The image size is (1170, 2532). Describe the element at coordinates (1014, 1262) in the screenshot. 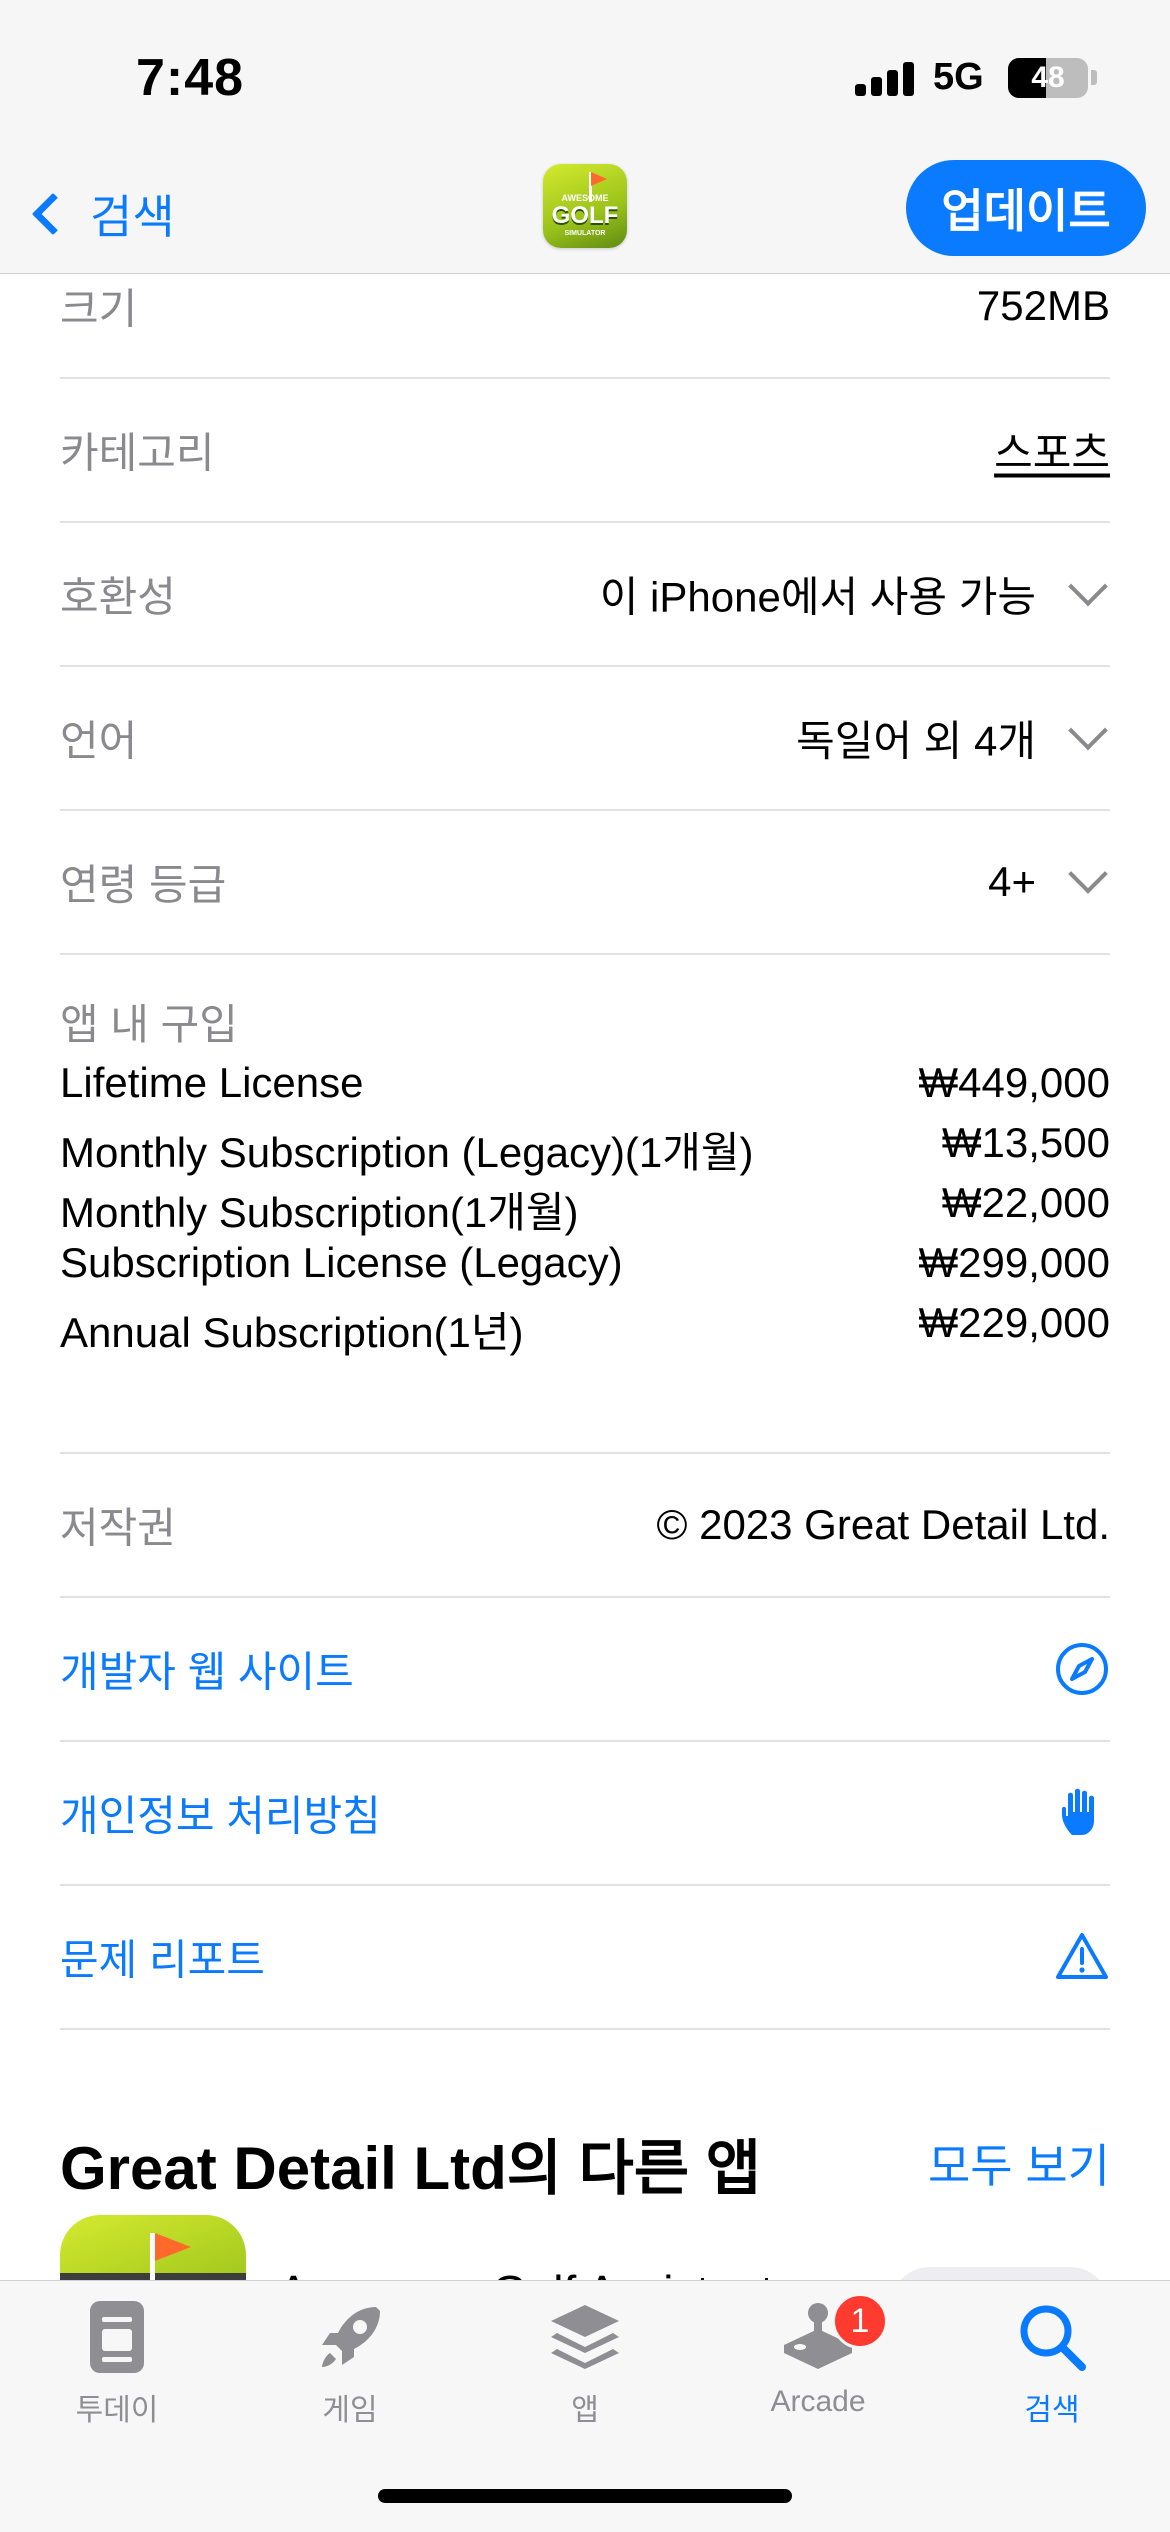

I see `iap-price: ₩299,000` at that location.